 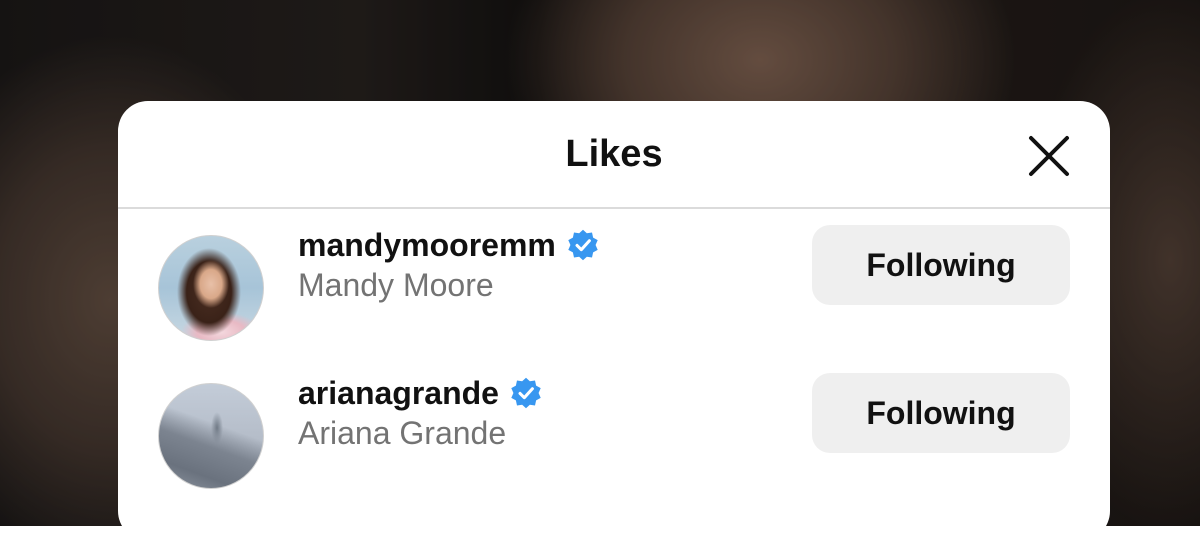 What do you see at coordinates (427, 245) in the screenshot?
I see `username-link: mandymooremm` at bounding box center [427, 245].